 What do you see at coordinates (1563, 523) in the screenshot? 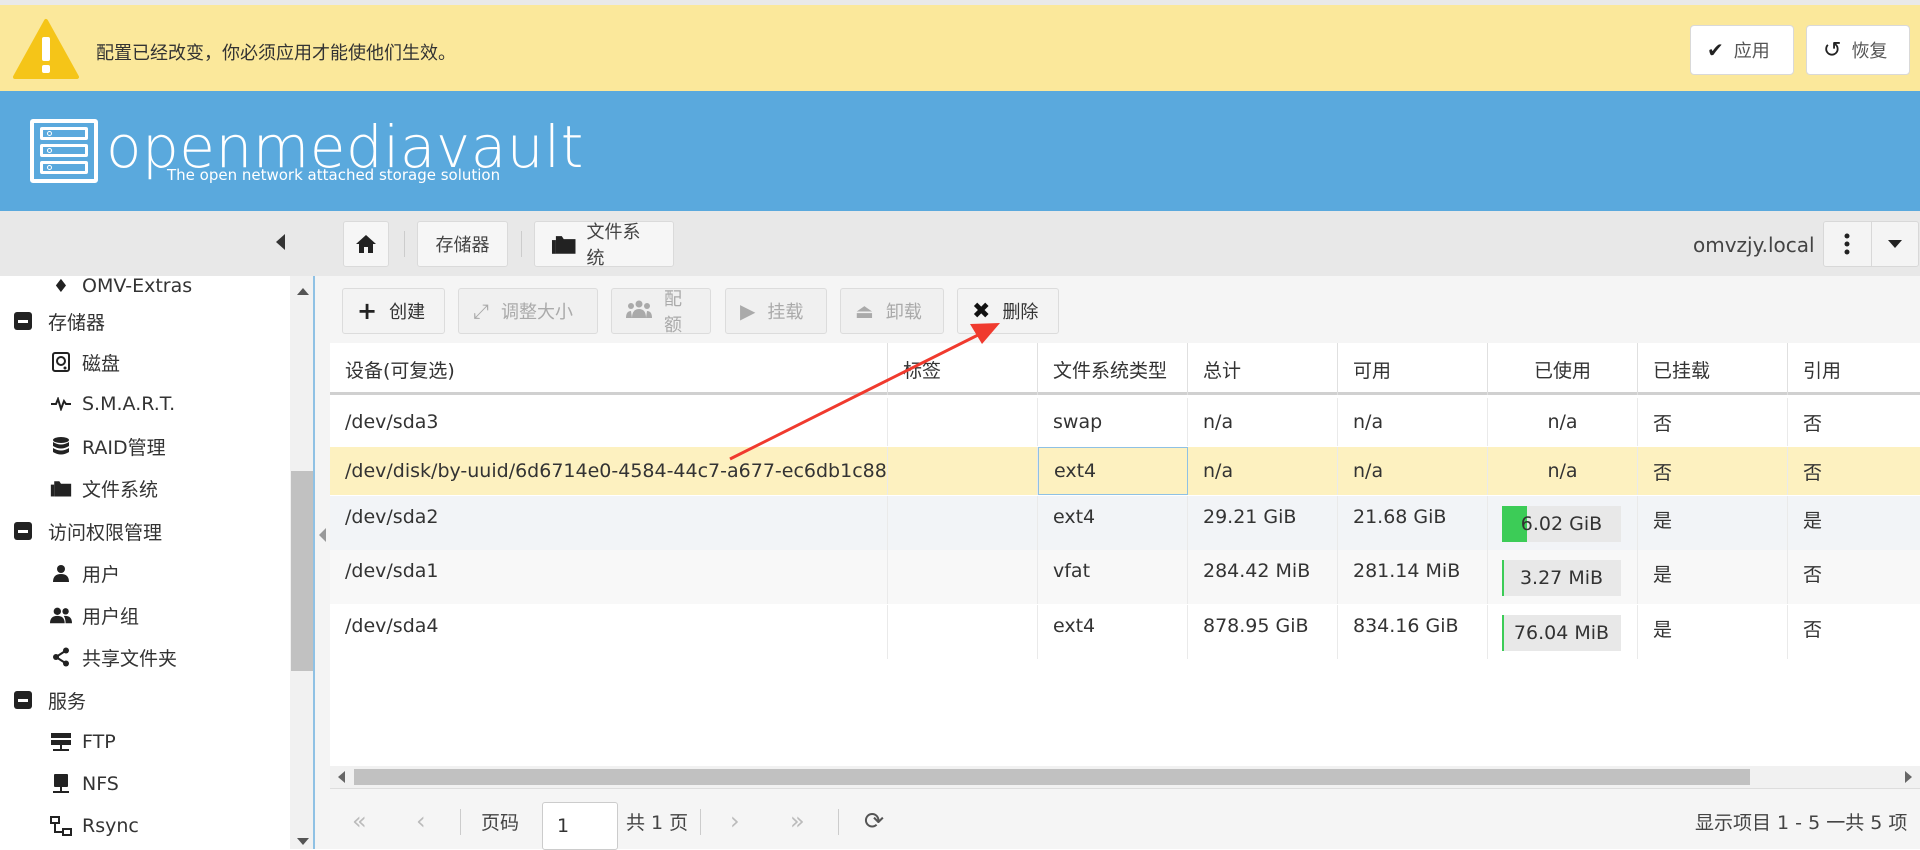
I see `cell-used: 6.02 GiB` at bounding box center [1563, 523].